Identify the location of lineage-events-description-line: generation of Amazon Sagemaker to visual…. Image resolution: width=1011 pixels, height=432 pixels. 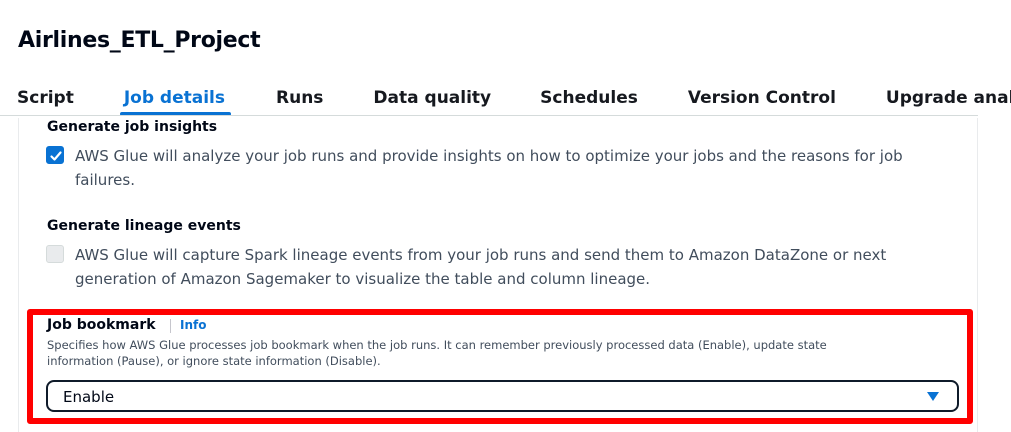
(363, 279).